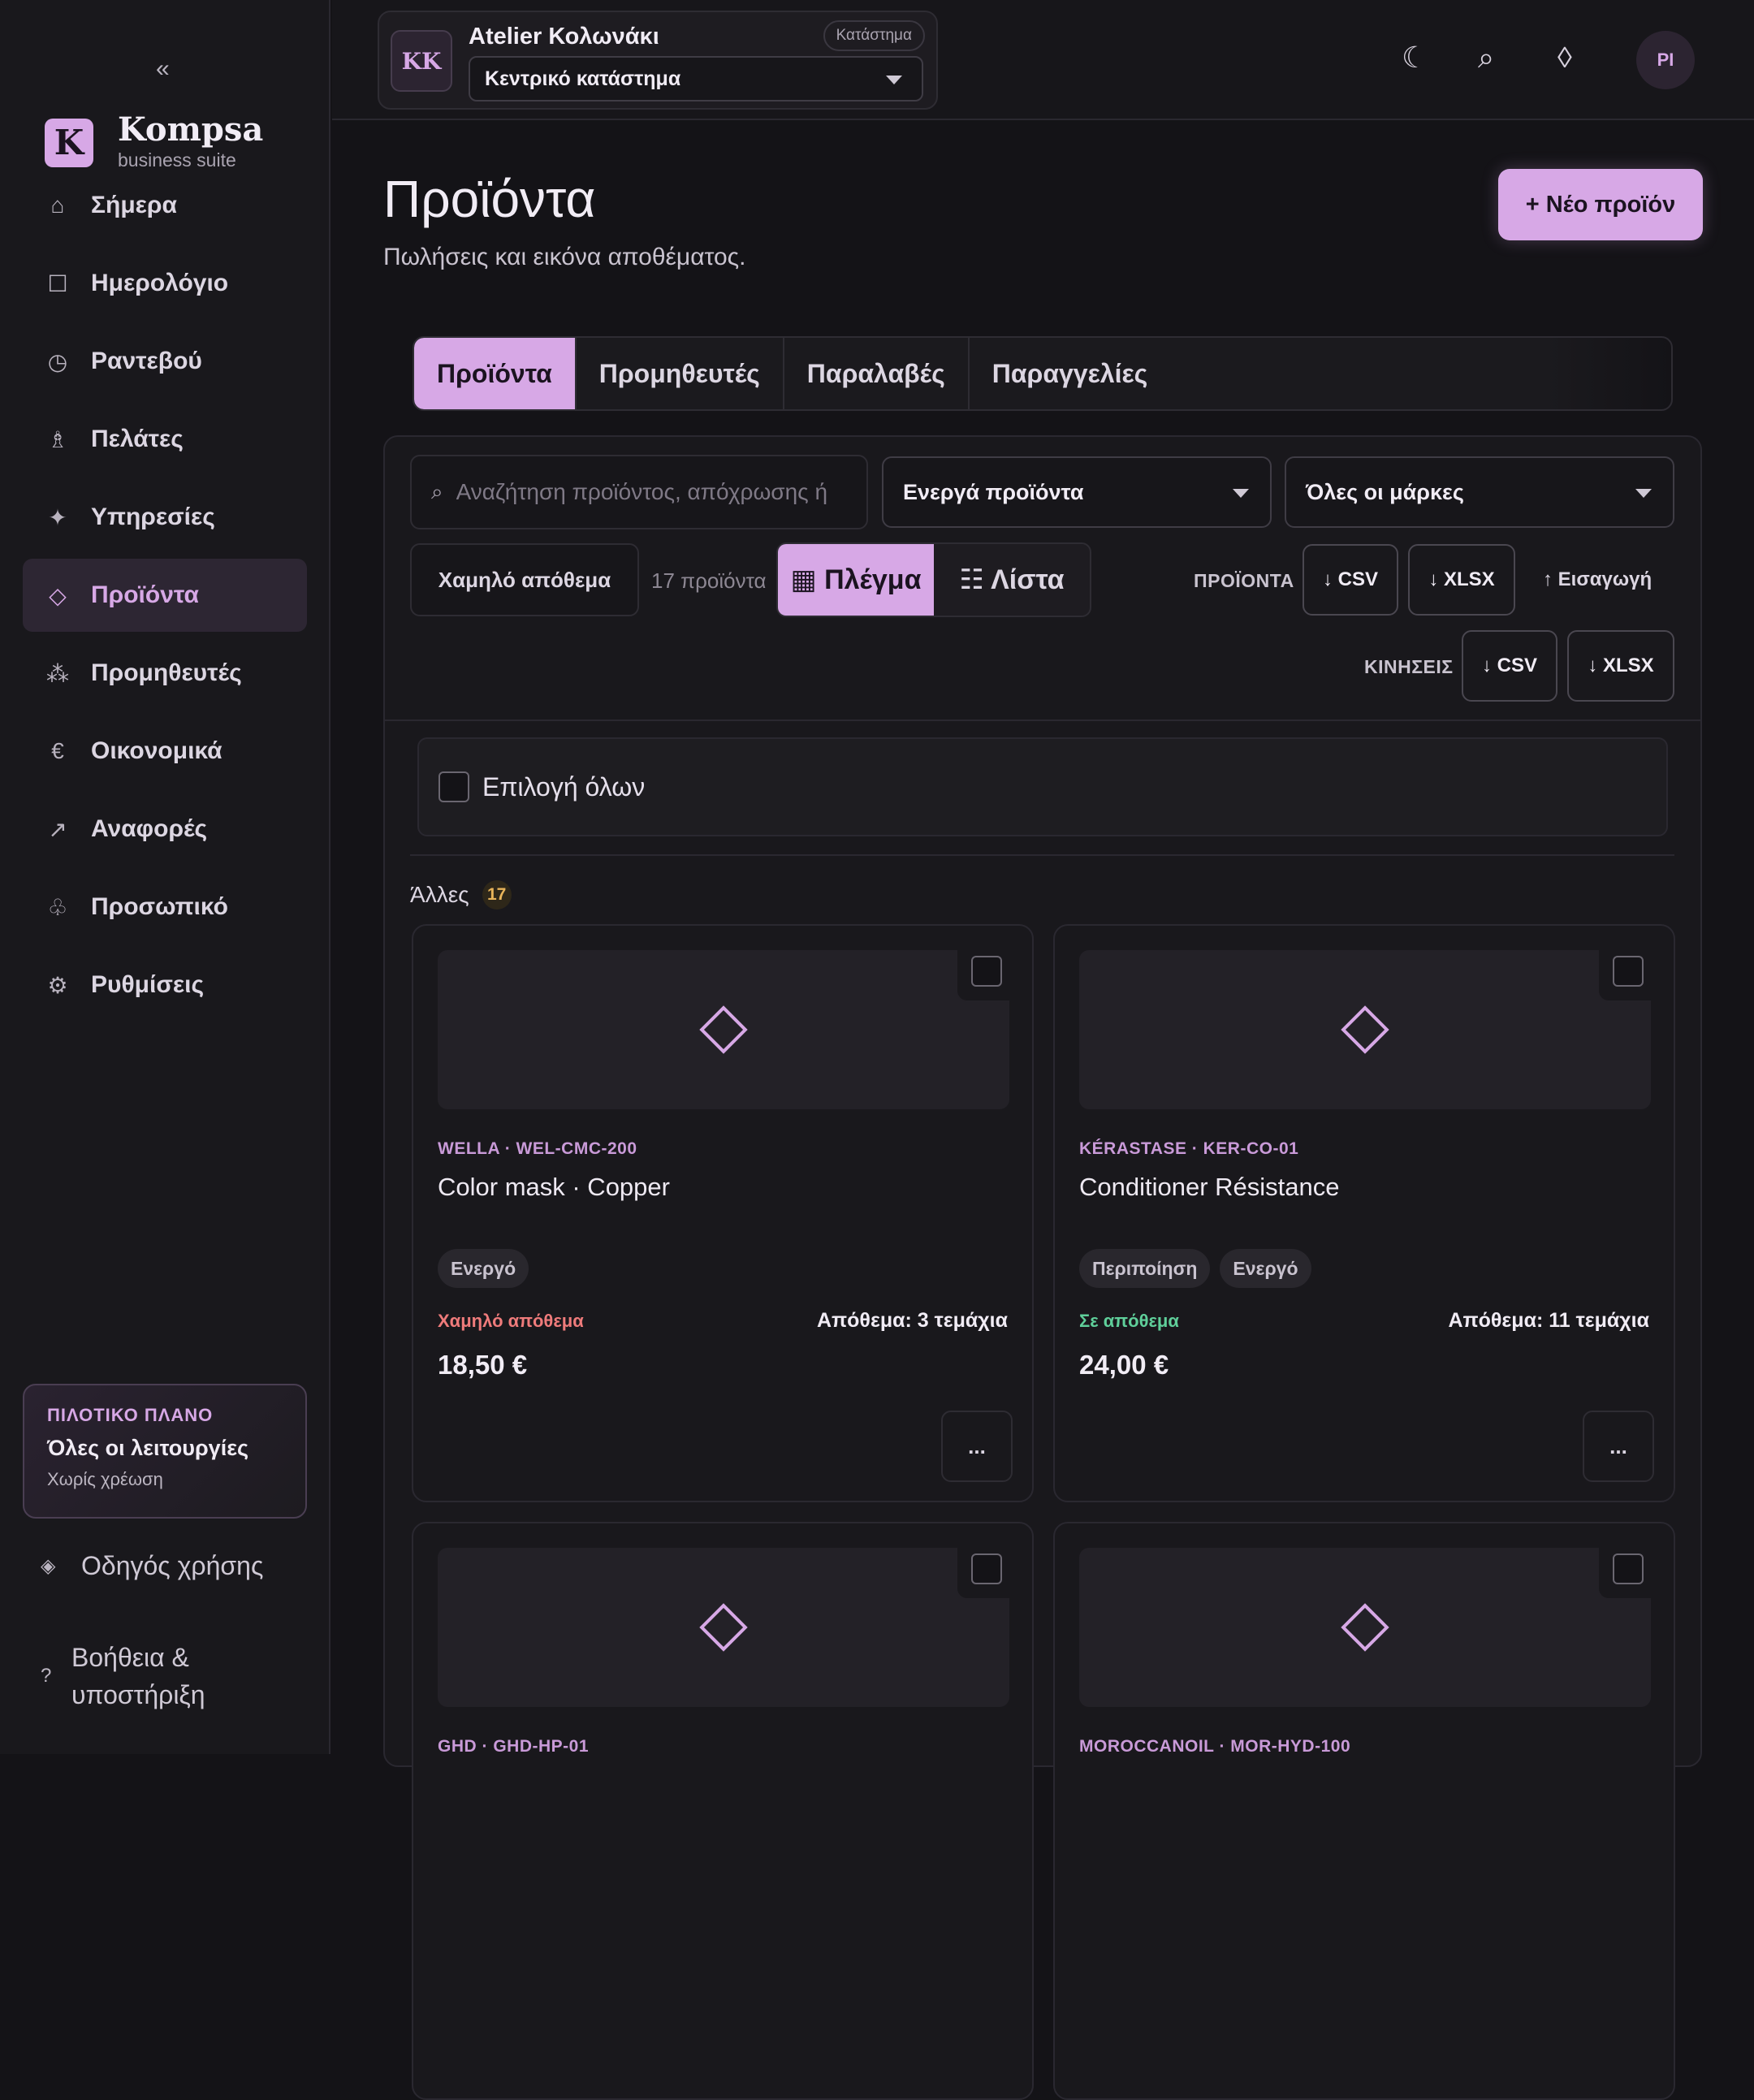  I want to click on view-toggle: ▦ Πλέγμα ☷ Λίστα, so click(933, 580).